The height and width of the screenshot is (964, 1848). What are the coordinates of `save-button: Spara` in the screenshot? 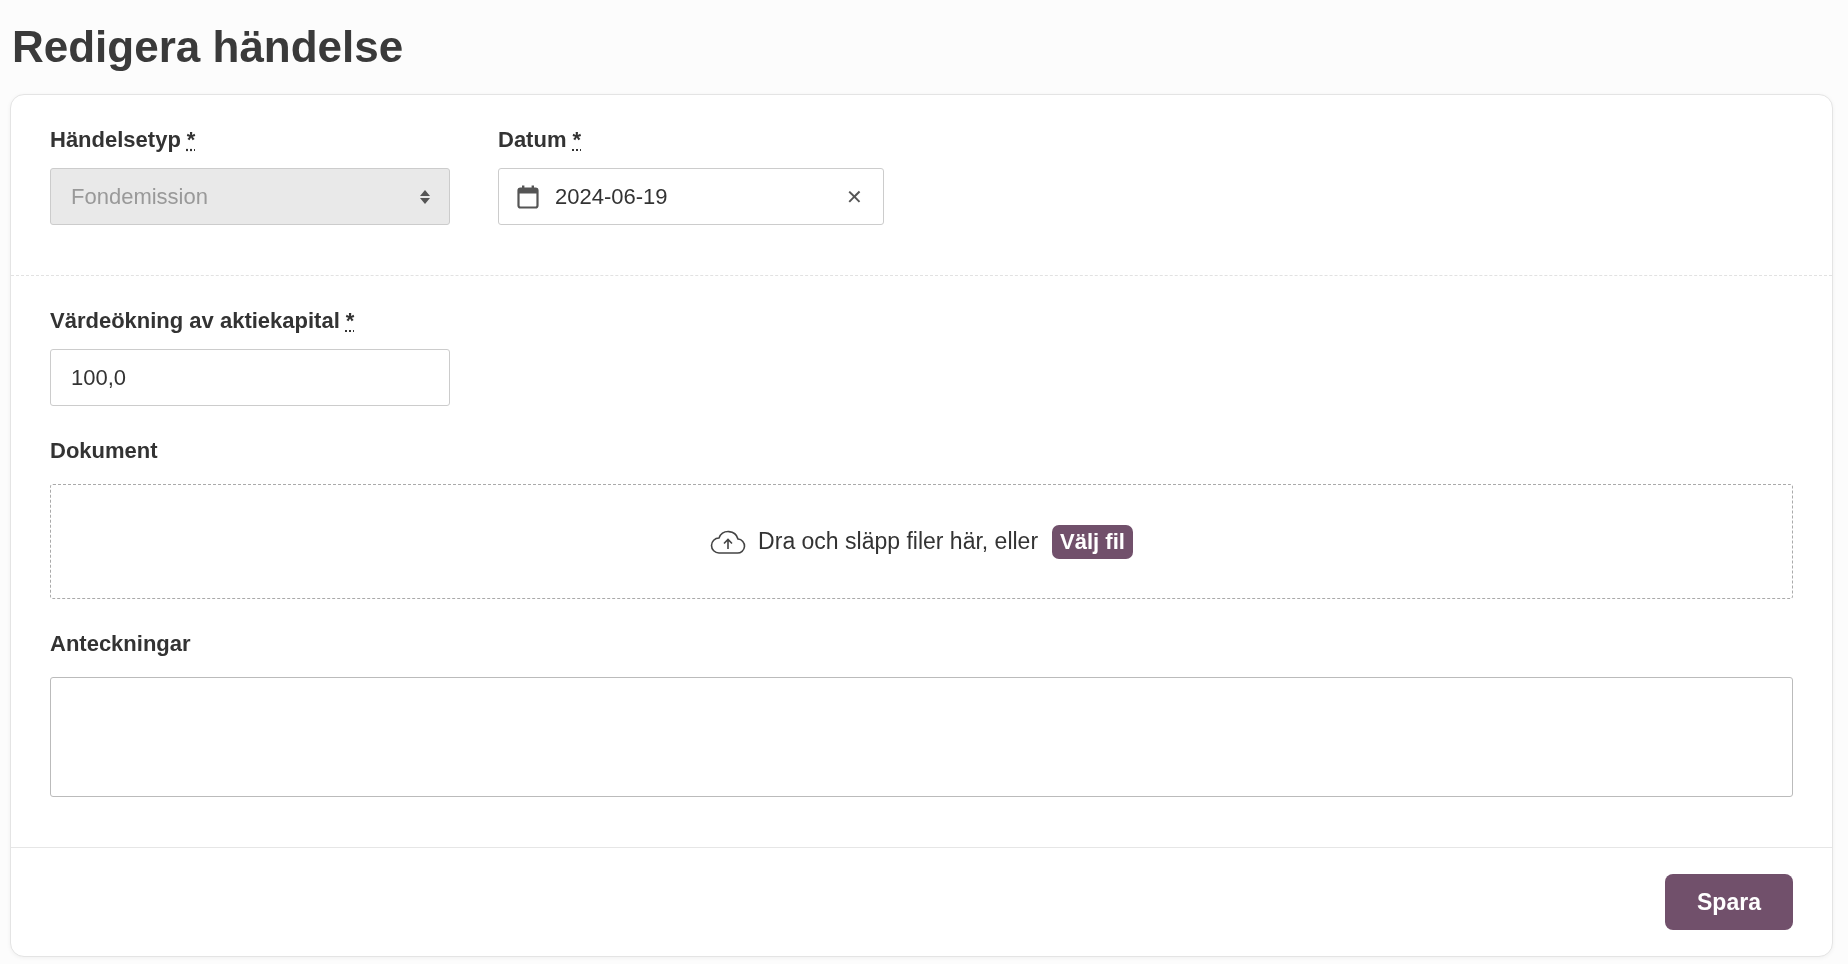 It's located at (1729, 902).